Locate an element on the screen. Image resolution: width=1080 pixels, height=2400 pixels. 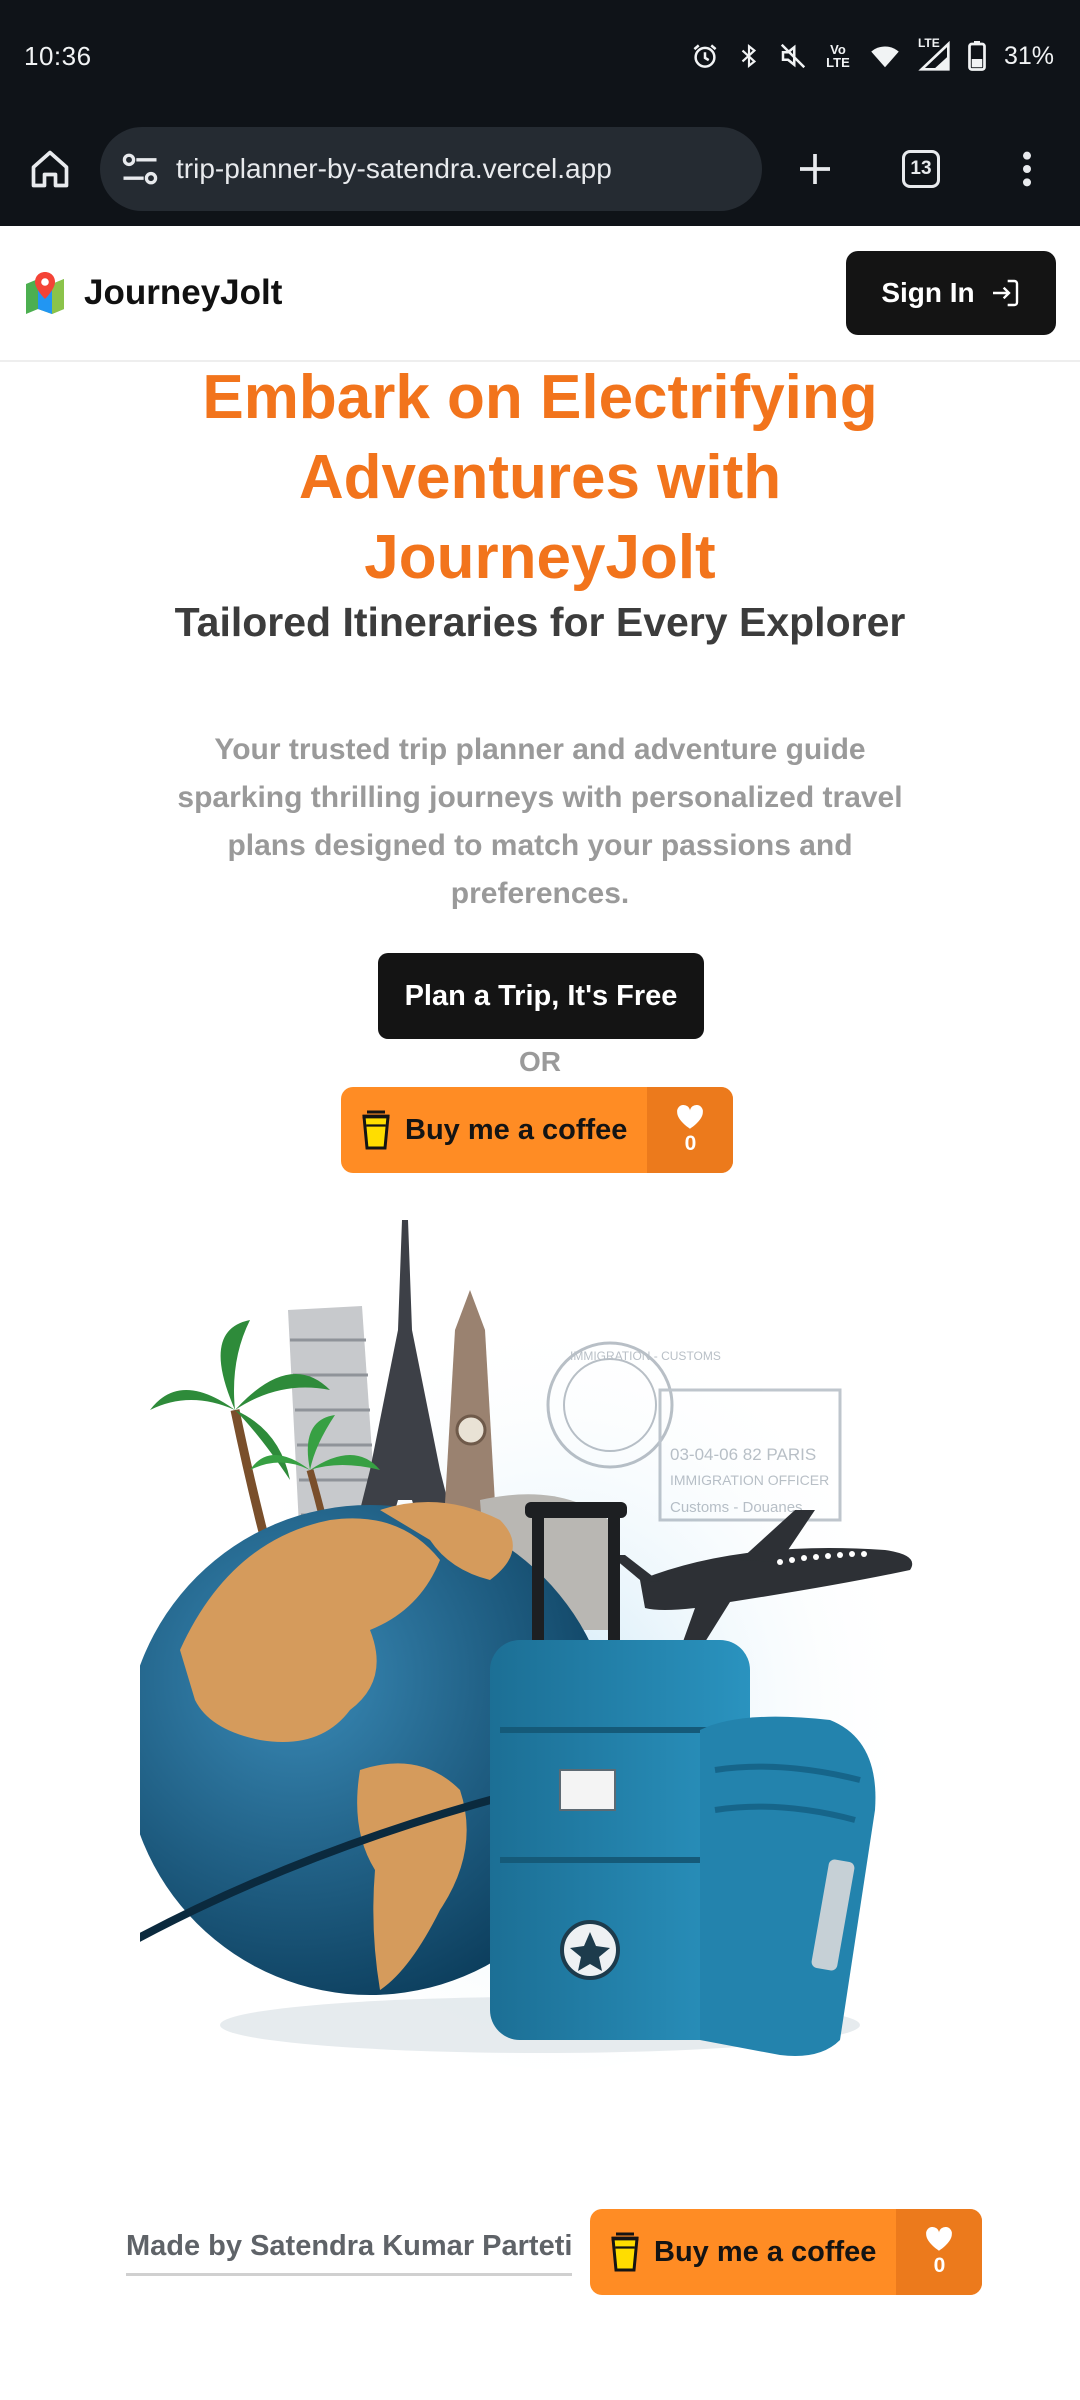
browser-menu-button is located at coordinates (1027, 169).